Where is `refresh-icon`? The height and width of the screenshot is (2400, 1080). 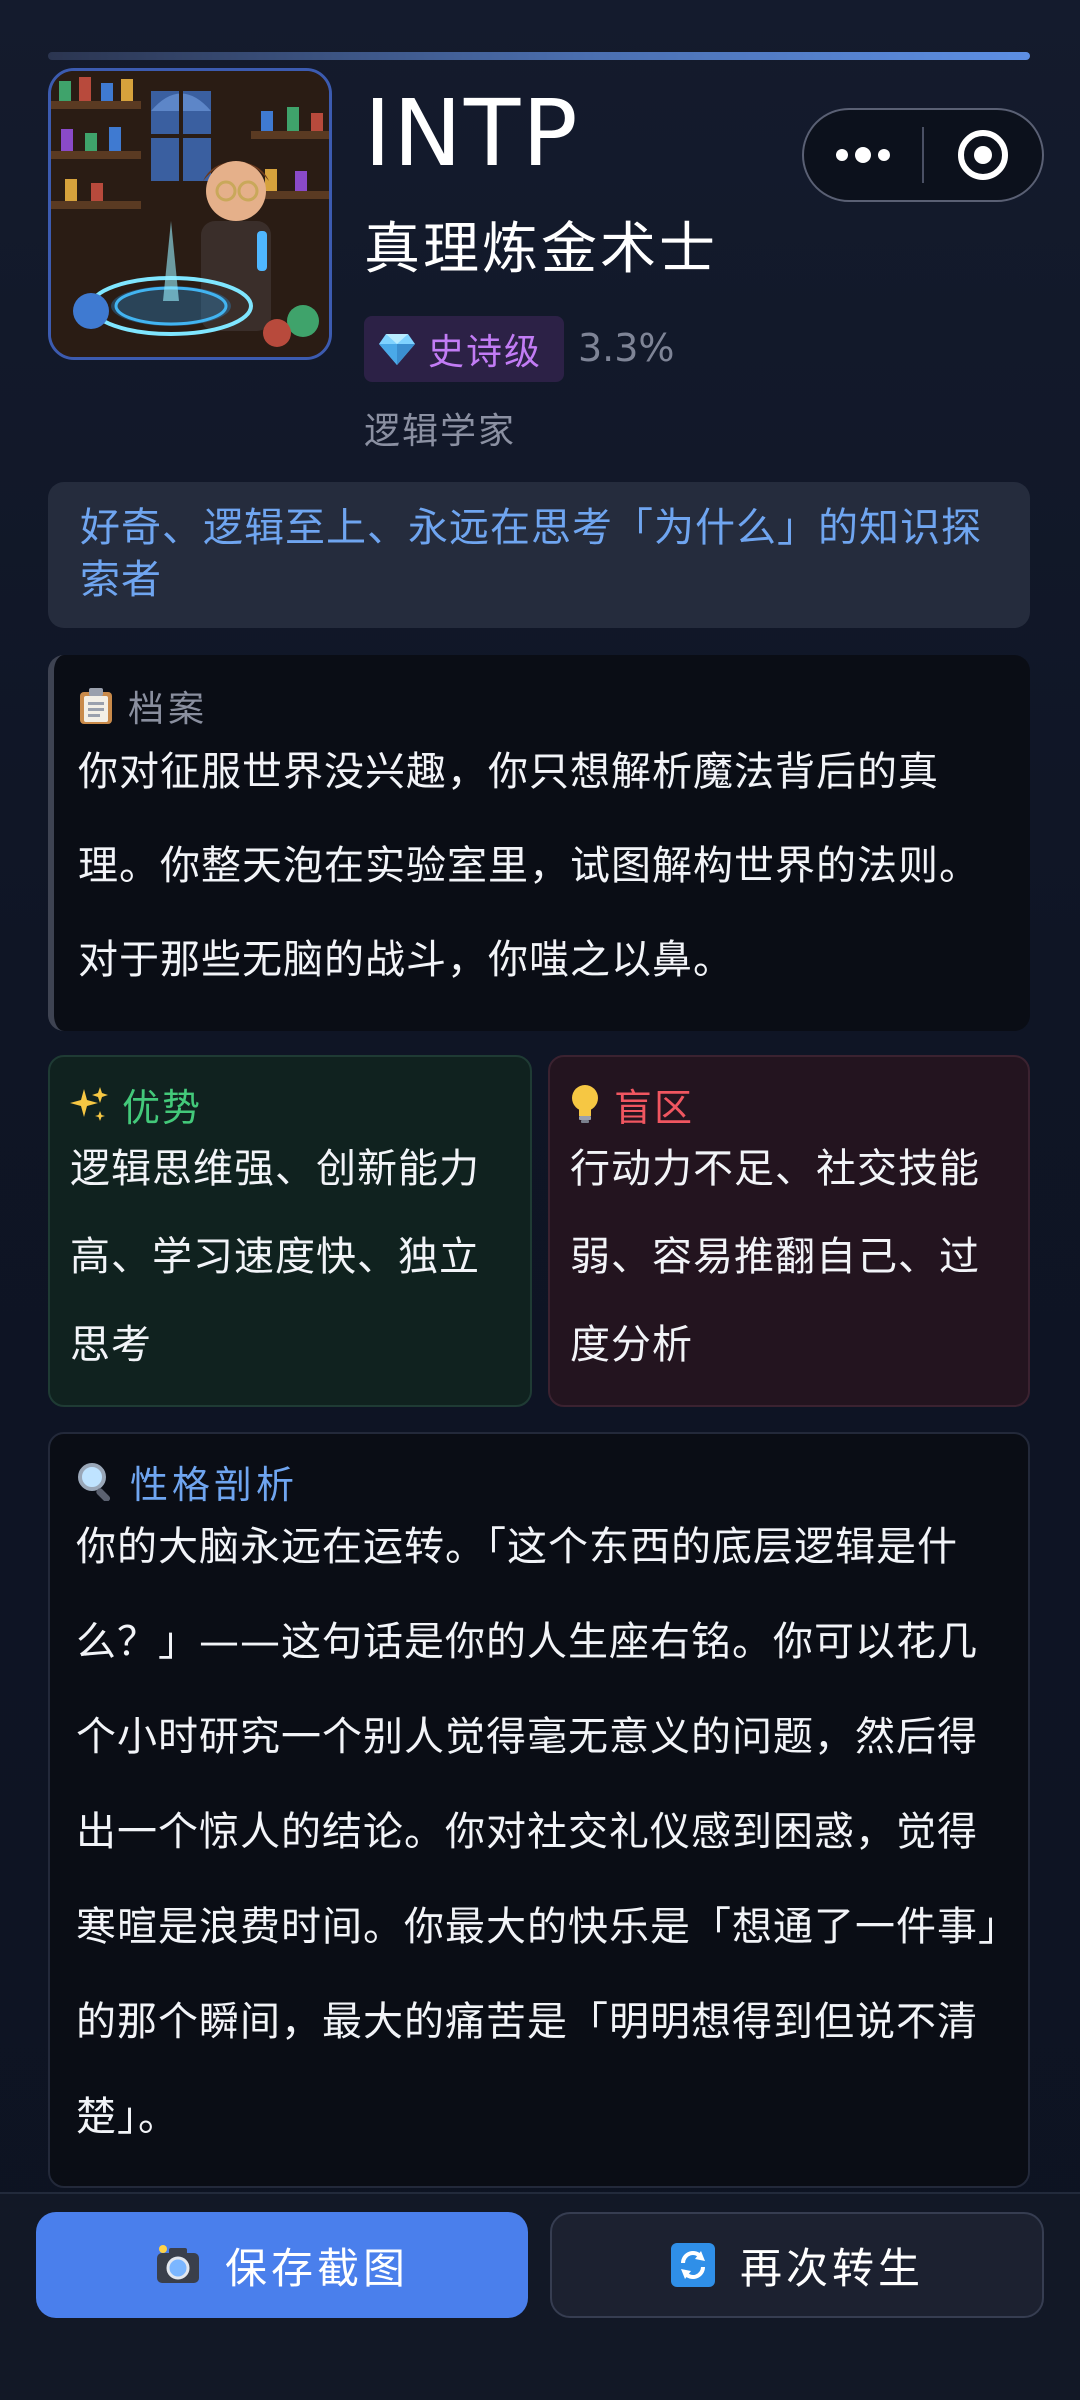
refresh-icon is located at coordinates (693, 2265).